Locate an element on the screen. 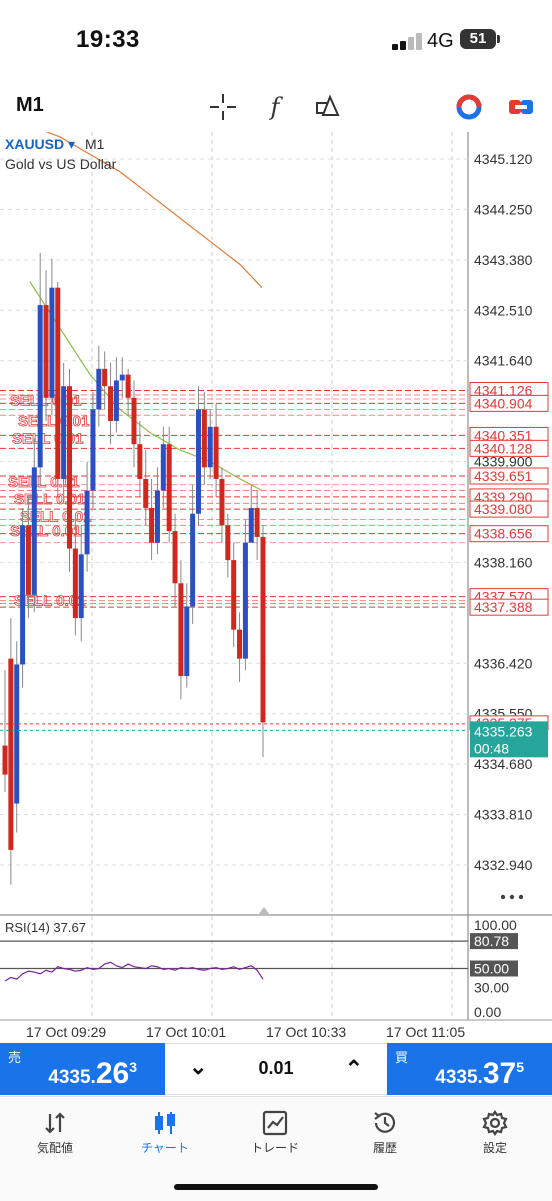 Image resolution: width=552 pixels, height=1201 pixels. price-scale-label: 4343.380 is located at coordinates (503, 260).